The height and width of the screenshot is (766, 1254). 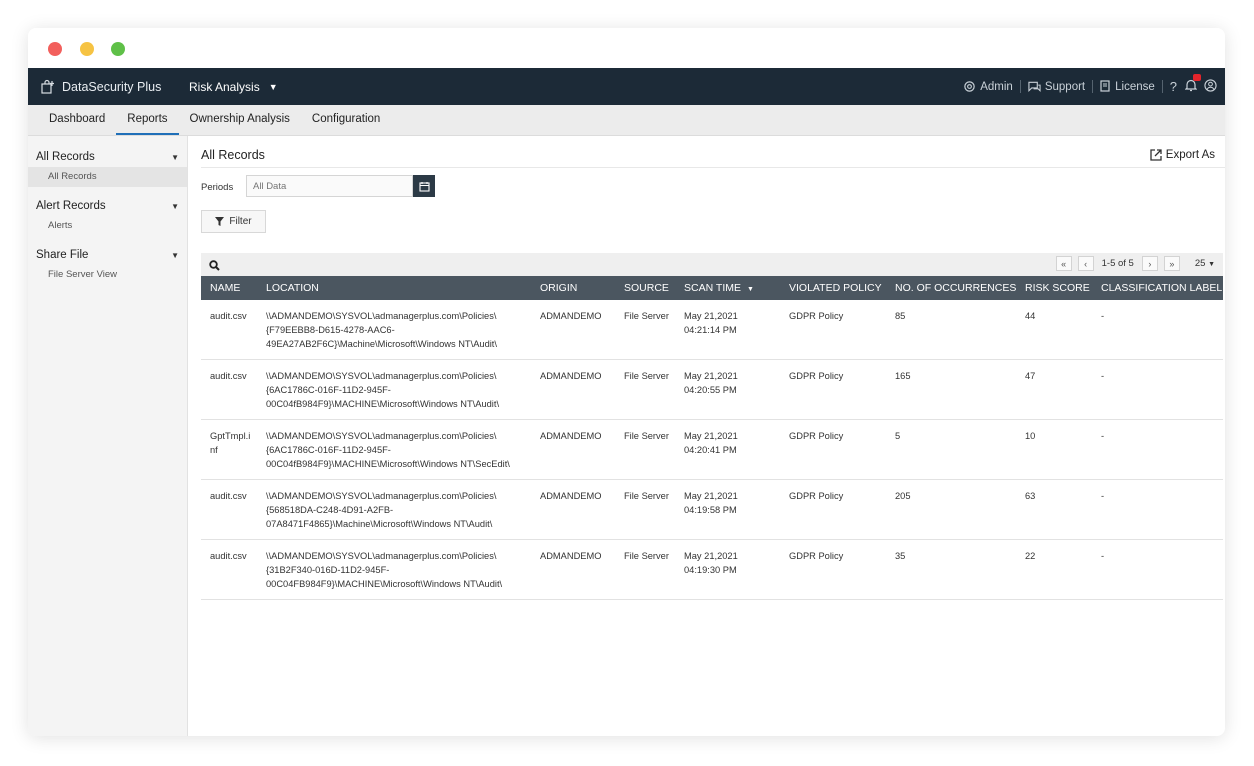 I want to click on search-button, so click(x=214, y=267).